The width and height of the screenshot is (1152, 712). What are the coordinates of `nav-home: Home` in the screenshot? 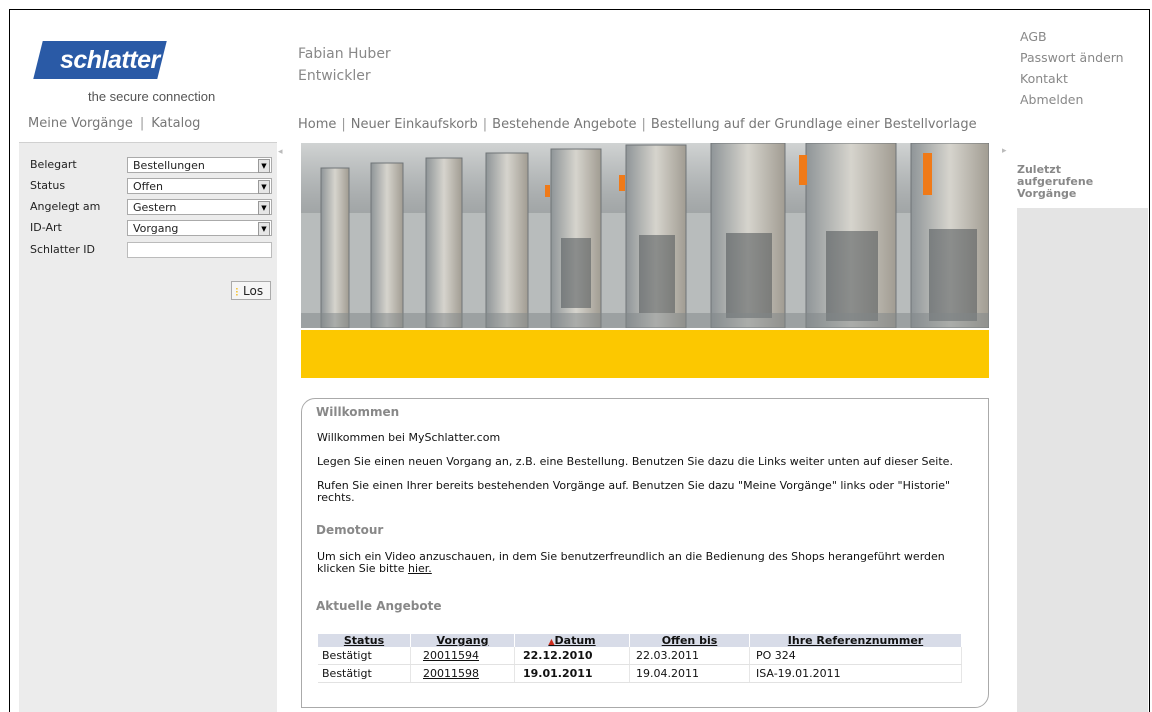 It's located at (317, 124).